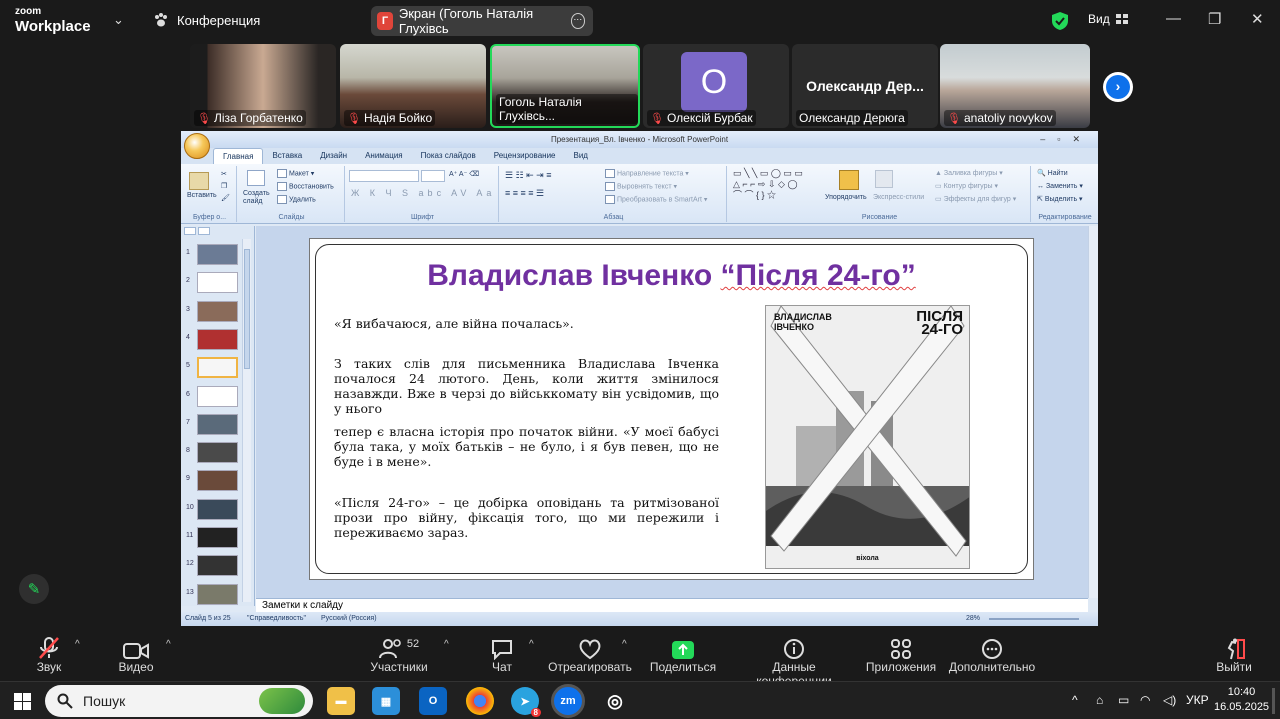 The image size is (1280, 719). Describe the element at coordinates (246, 420) in the screenshot. I see `slides-pane-scrollbar` at that location.